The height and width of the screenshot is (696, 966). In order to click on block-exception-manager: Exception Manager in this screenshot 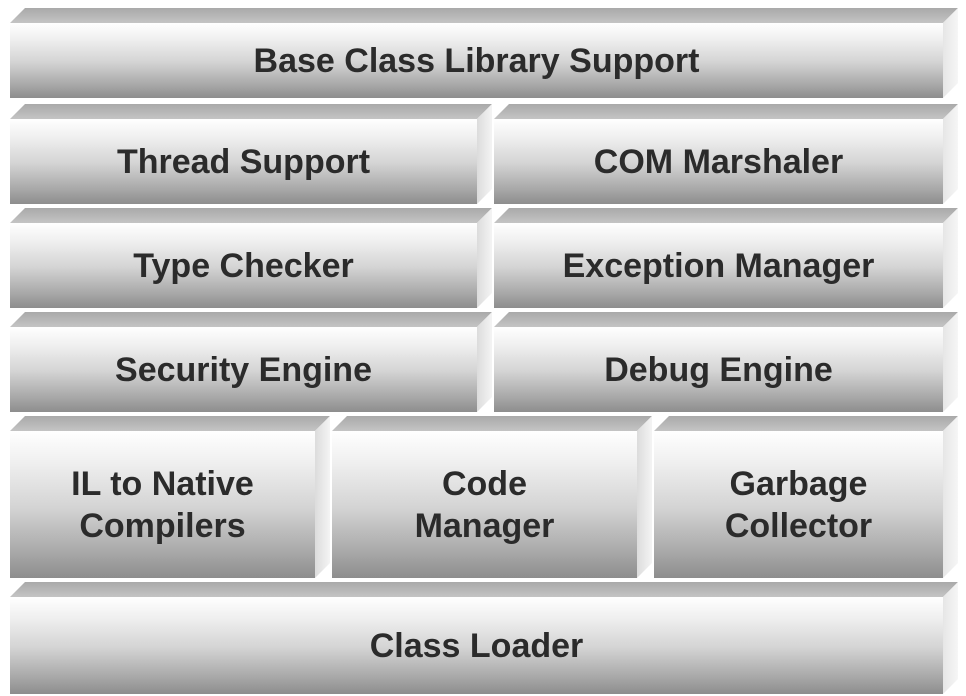, I will do `click(726, 258)`.